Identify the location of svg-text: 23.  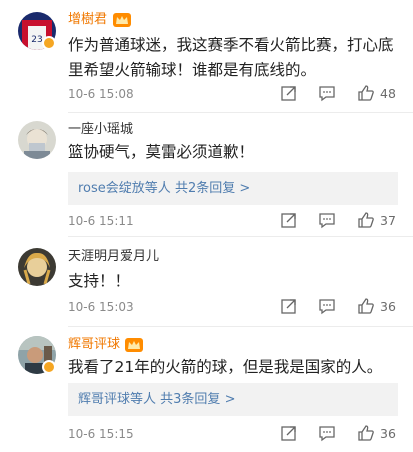
(36, 40).